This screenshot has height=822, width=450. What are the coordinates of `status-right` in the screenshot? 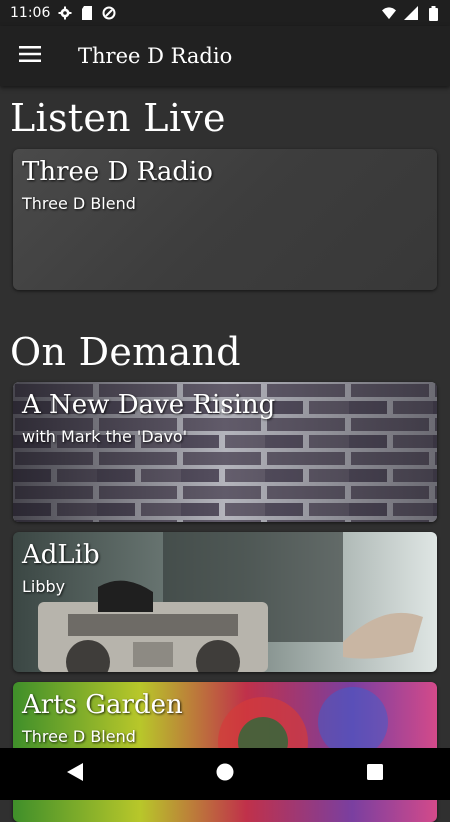 It's located at (411, 13).